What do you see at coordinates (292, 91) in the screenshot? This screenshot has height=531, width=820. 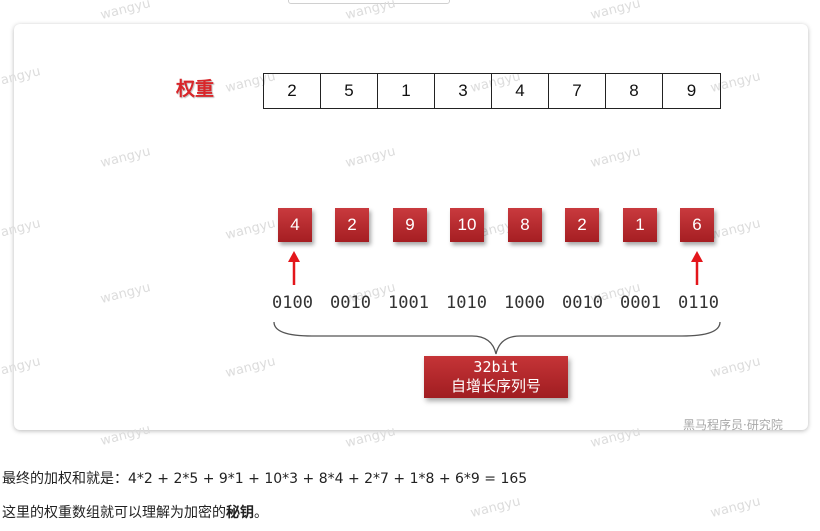 I see `weight-cell: 2` at bounding box center [292, 91].